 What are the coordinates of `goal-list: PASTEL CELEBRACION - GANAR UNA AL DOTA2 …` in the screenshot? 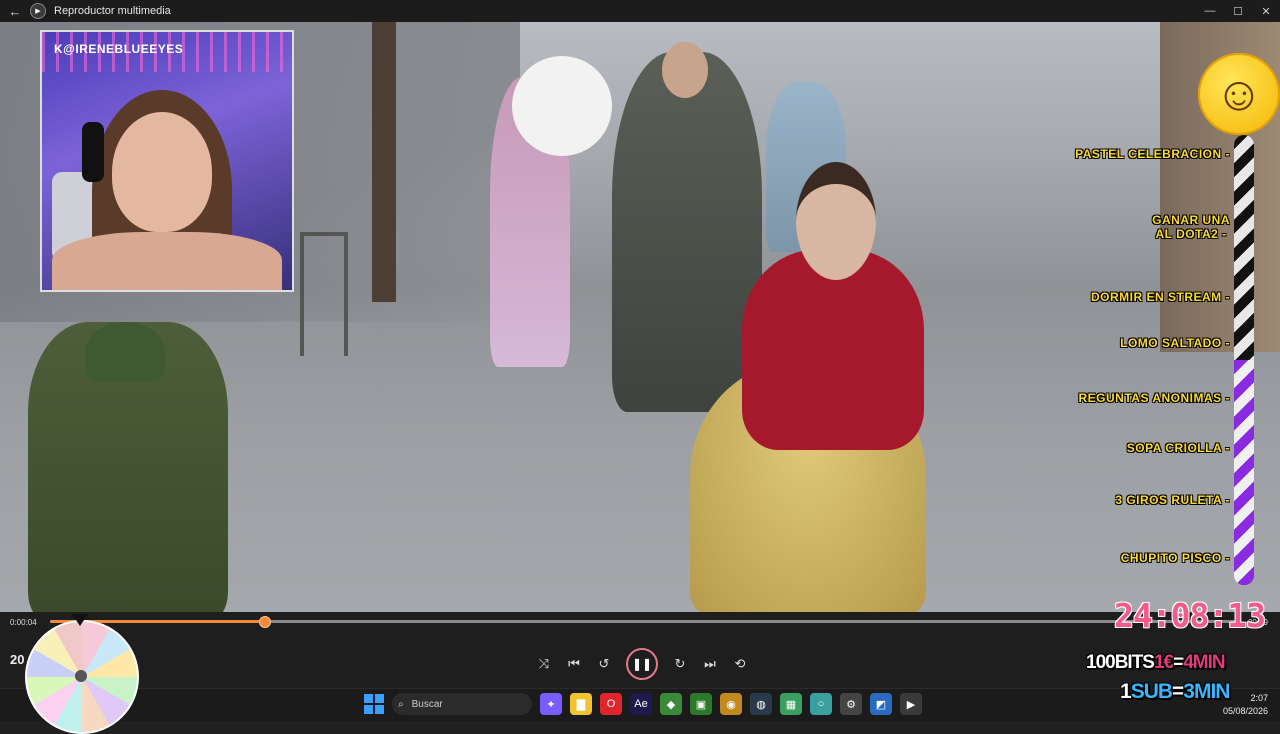 It's located at (1135, 360).